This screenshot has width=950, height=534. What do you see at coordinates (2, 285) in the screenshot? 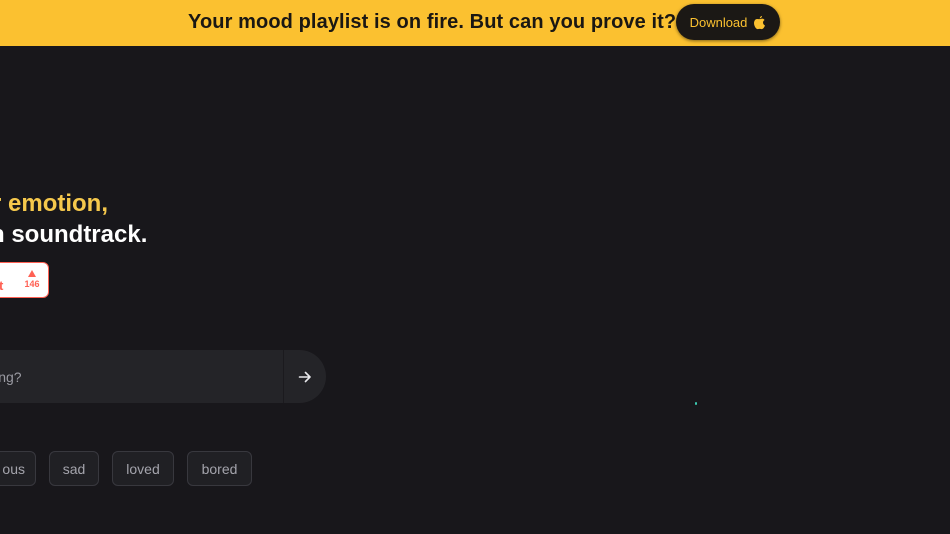
I see `product-hunt-label: t` at bounding box center [2, 285].